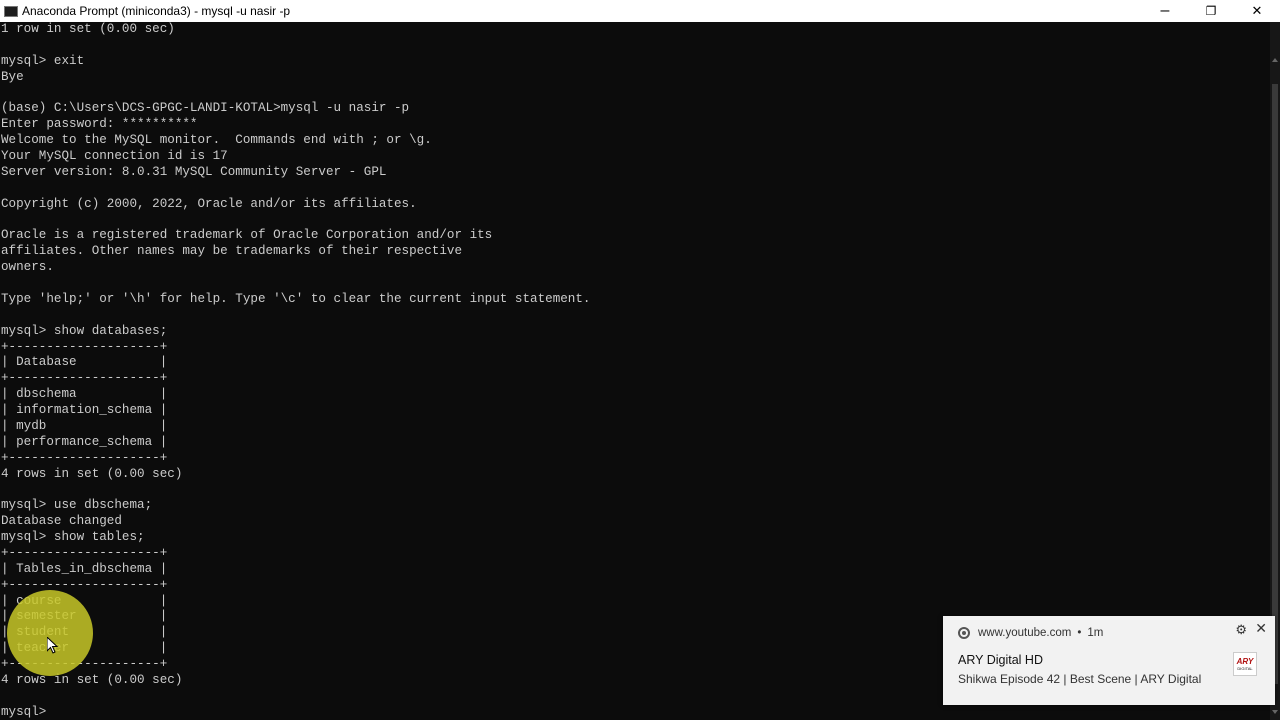 The image size is (1280, 720). I want to click on window-controls: – ❐ ✕, so click(1211, 11).